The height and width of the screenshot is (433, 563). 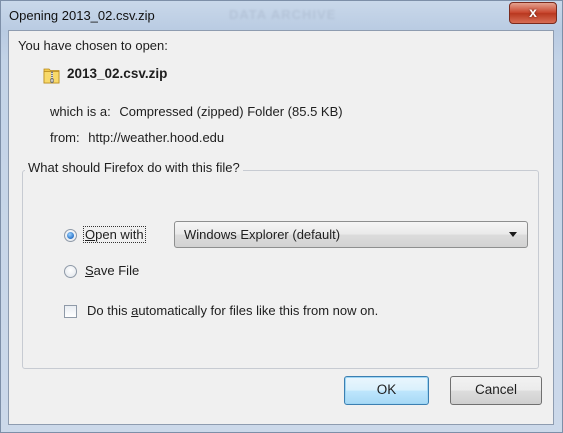 What do you see at coordinates (70, 271) in the screenshot?
I see `save-file-radio` at bounding box center [70, 271].